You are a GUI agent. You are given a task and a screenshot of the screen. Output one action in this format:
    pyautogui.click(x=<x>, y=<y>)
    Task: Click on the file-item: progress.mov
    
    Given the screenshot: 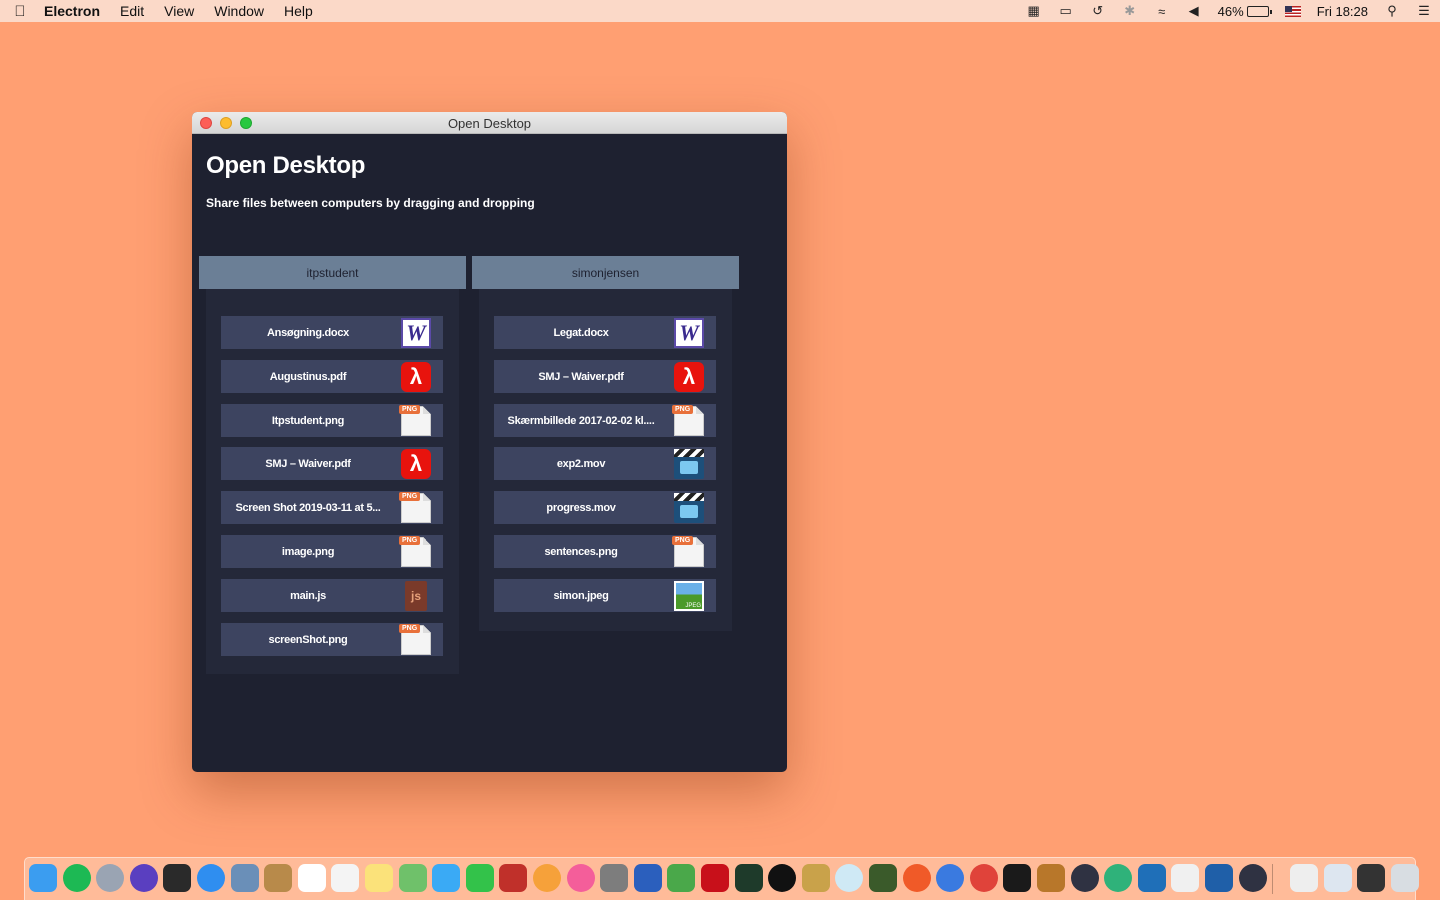 What is the action you would take?
    pyautogui.click(x=605, y=507)
    